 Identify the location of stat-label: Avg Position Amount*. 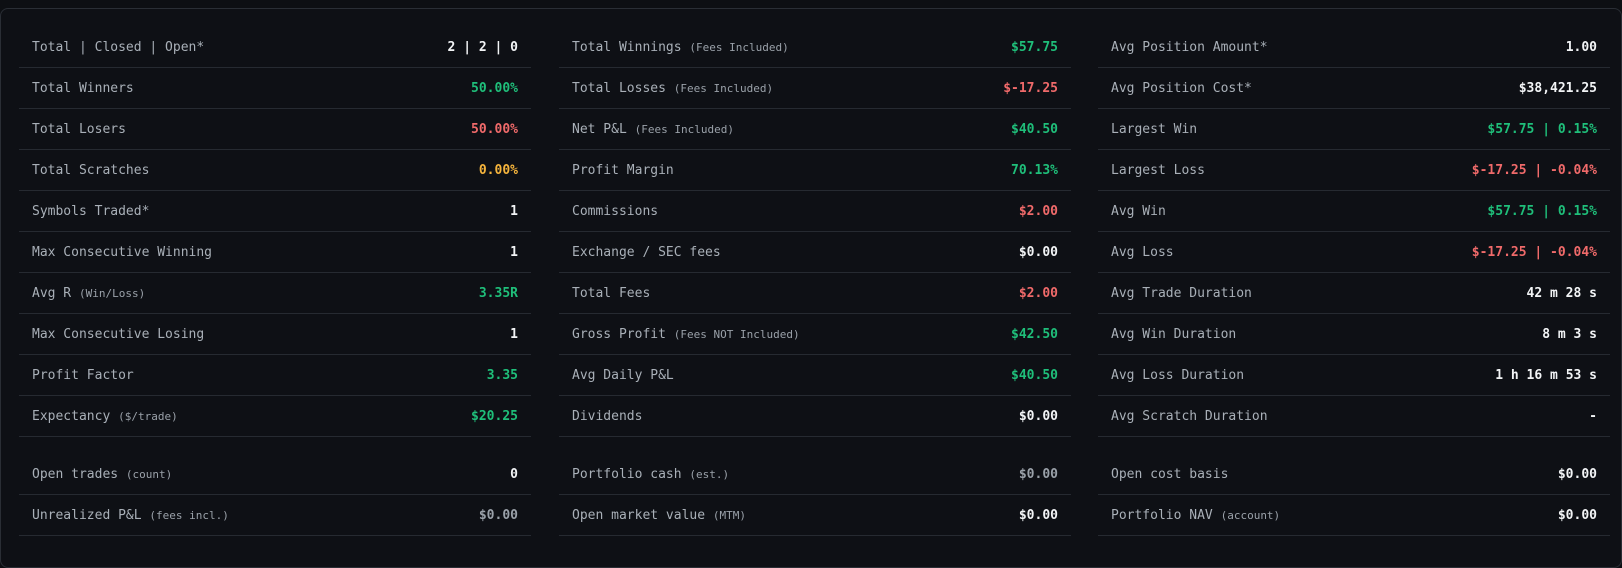
(1189, 47).